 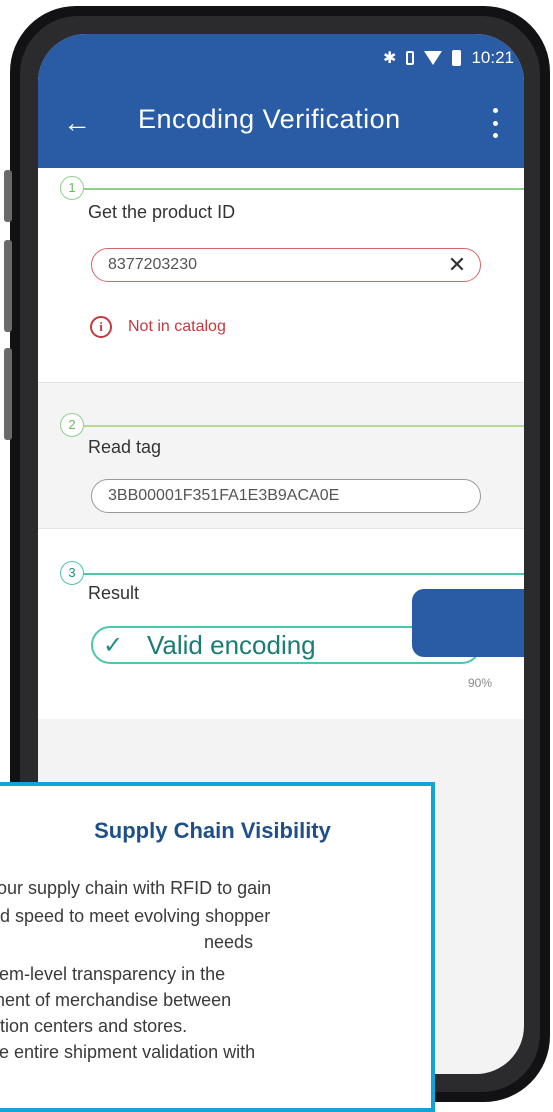 I want to click on error-message-row: i Not in catalog, so click(x=158, y=327).